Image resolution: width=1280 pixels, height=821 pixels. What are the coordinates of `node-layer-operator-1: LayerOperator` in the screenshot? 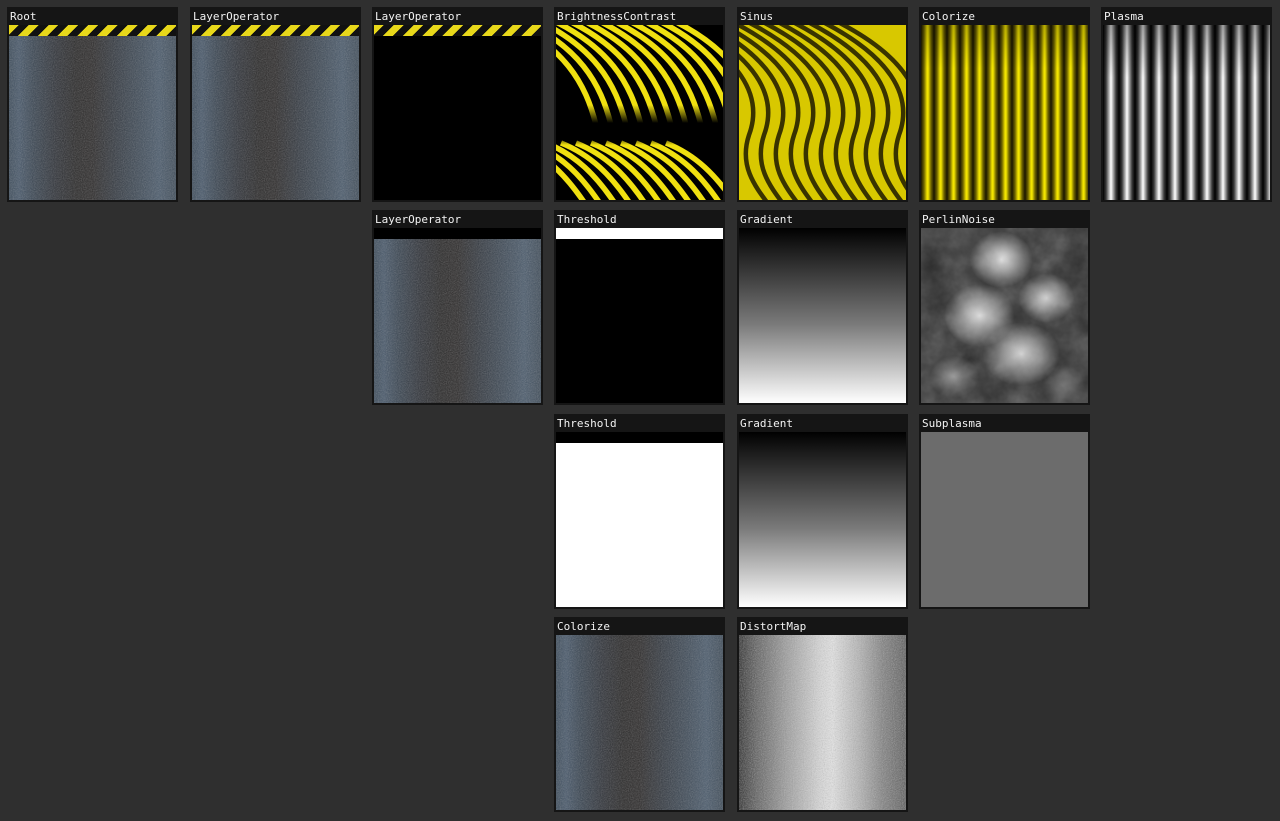 It's located at (275, 104).